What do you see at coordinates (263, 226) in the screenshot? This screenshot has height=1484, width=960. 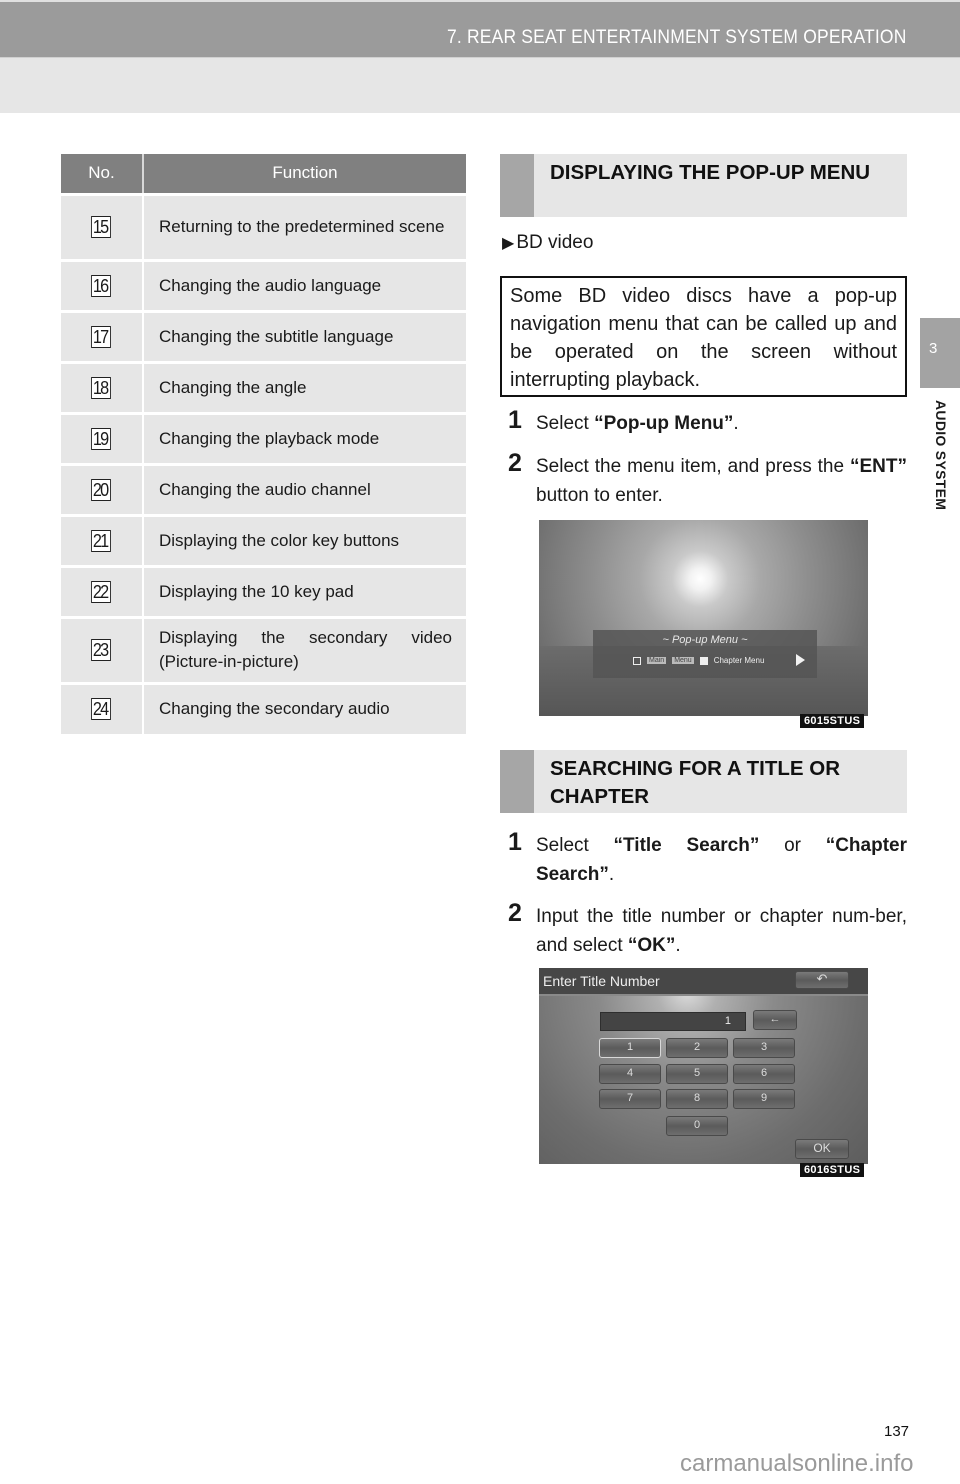 I see `table-row: 15 Returning to the predetermined scene` at bounding box center [263, 226].